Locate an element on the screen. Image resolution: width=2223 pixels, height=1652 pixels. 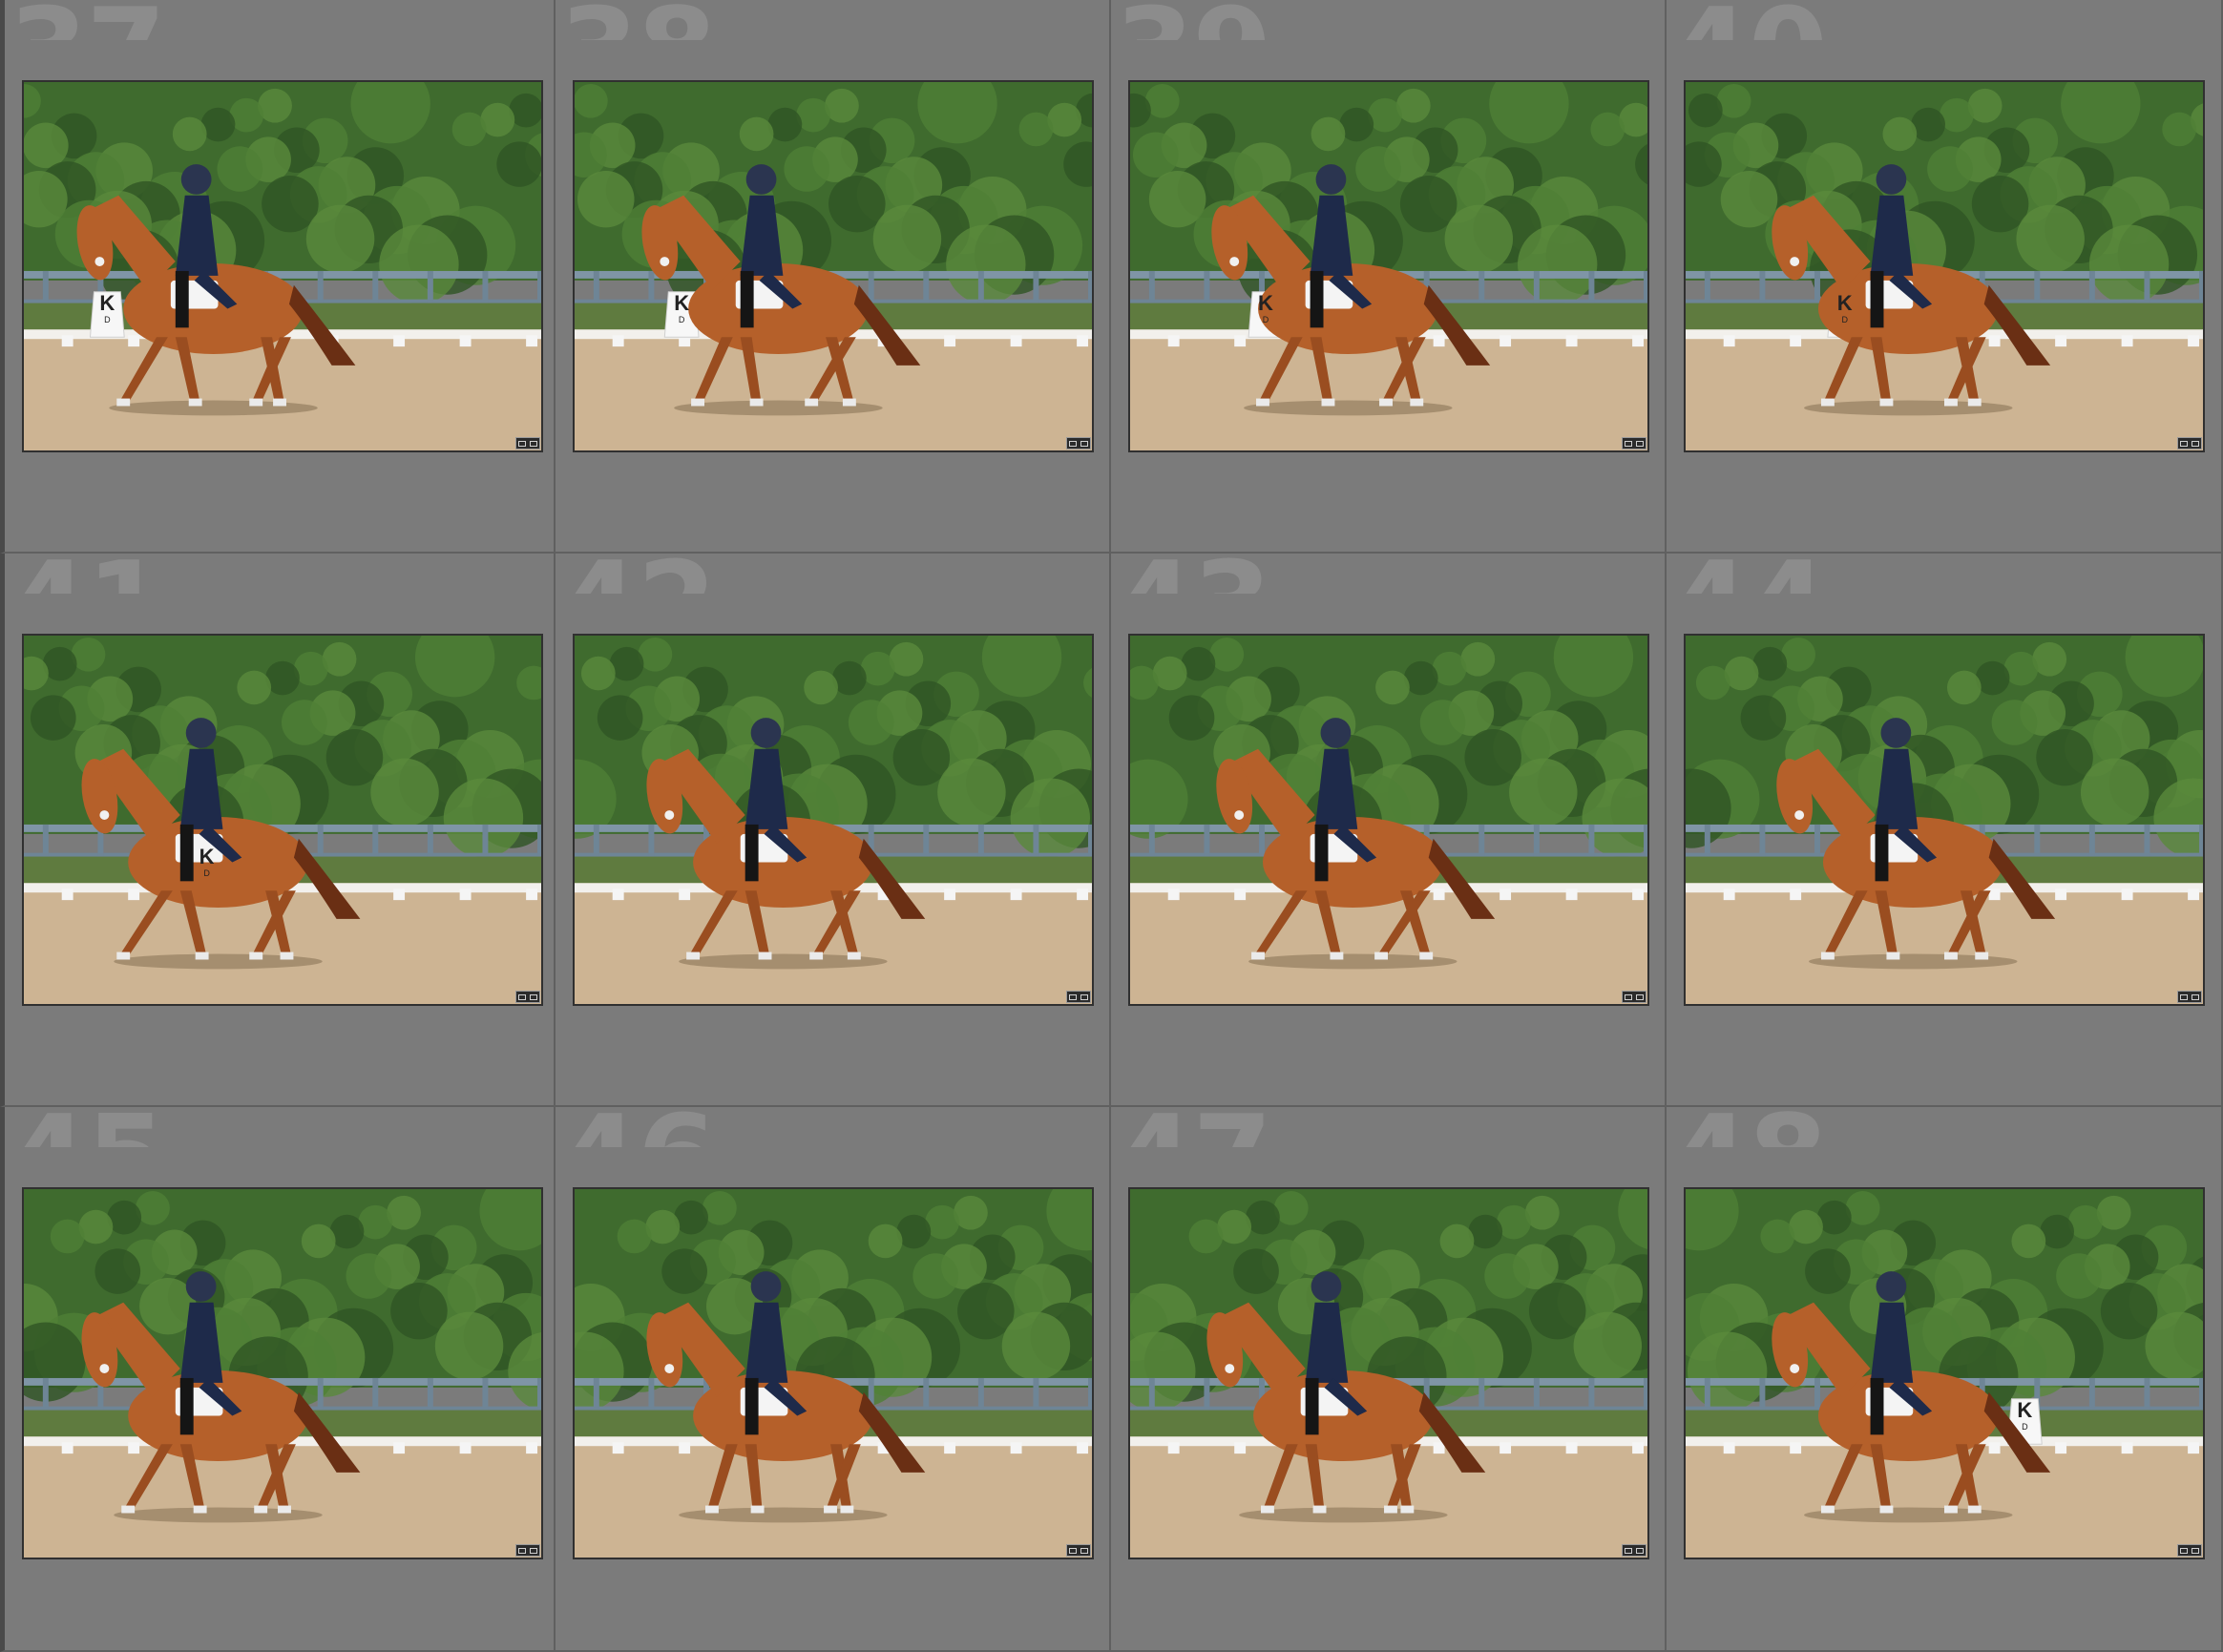
grid-cell: 45 is located at coordinates (278, 1379).